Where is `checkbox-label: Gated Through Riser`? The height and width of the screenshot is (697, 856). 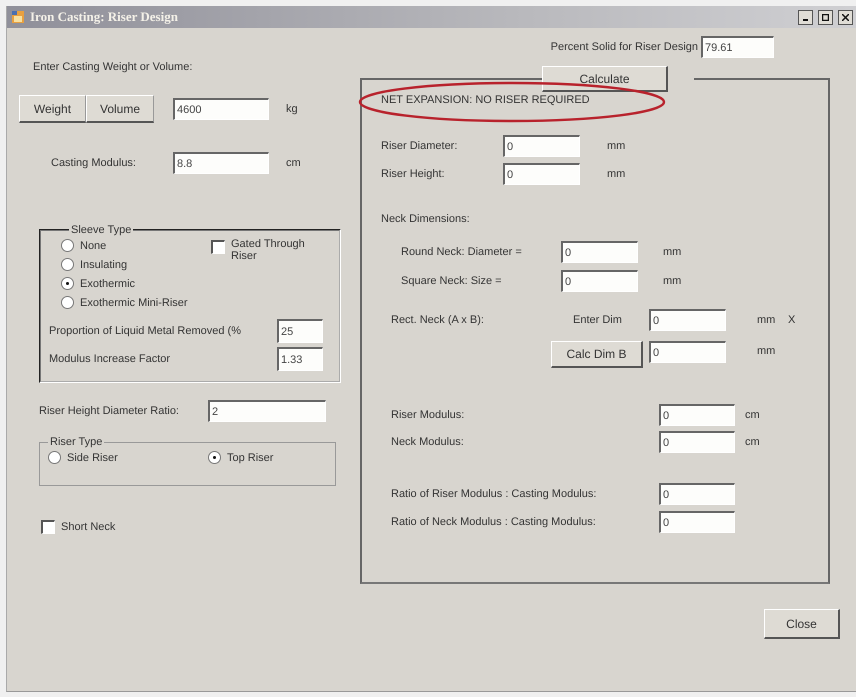 checkbox-label: Gated Through Riser is located at coordinates (268, 250).